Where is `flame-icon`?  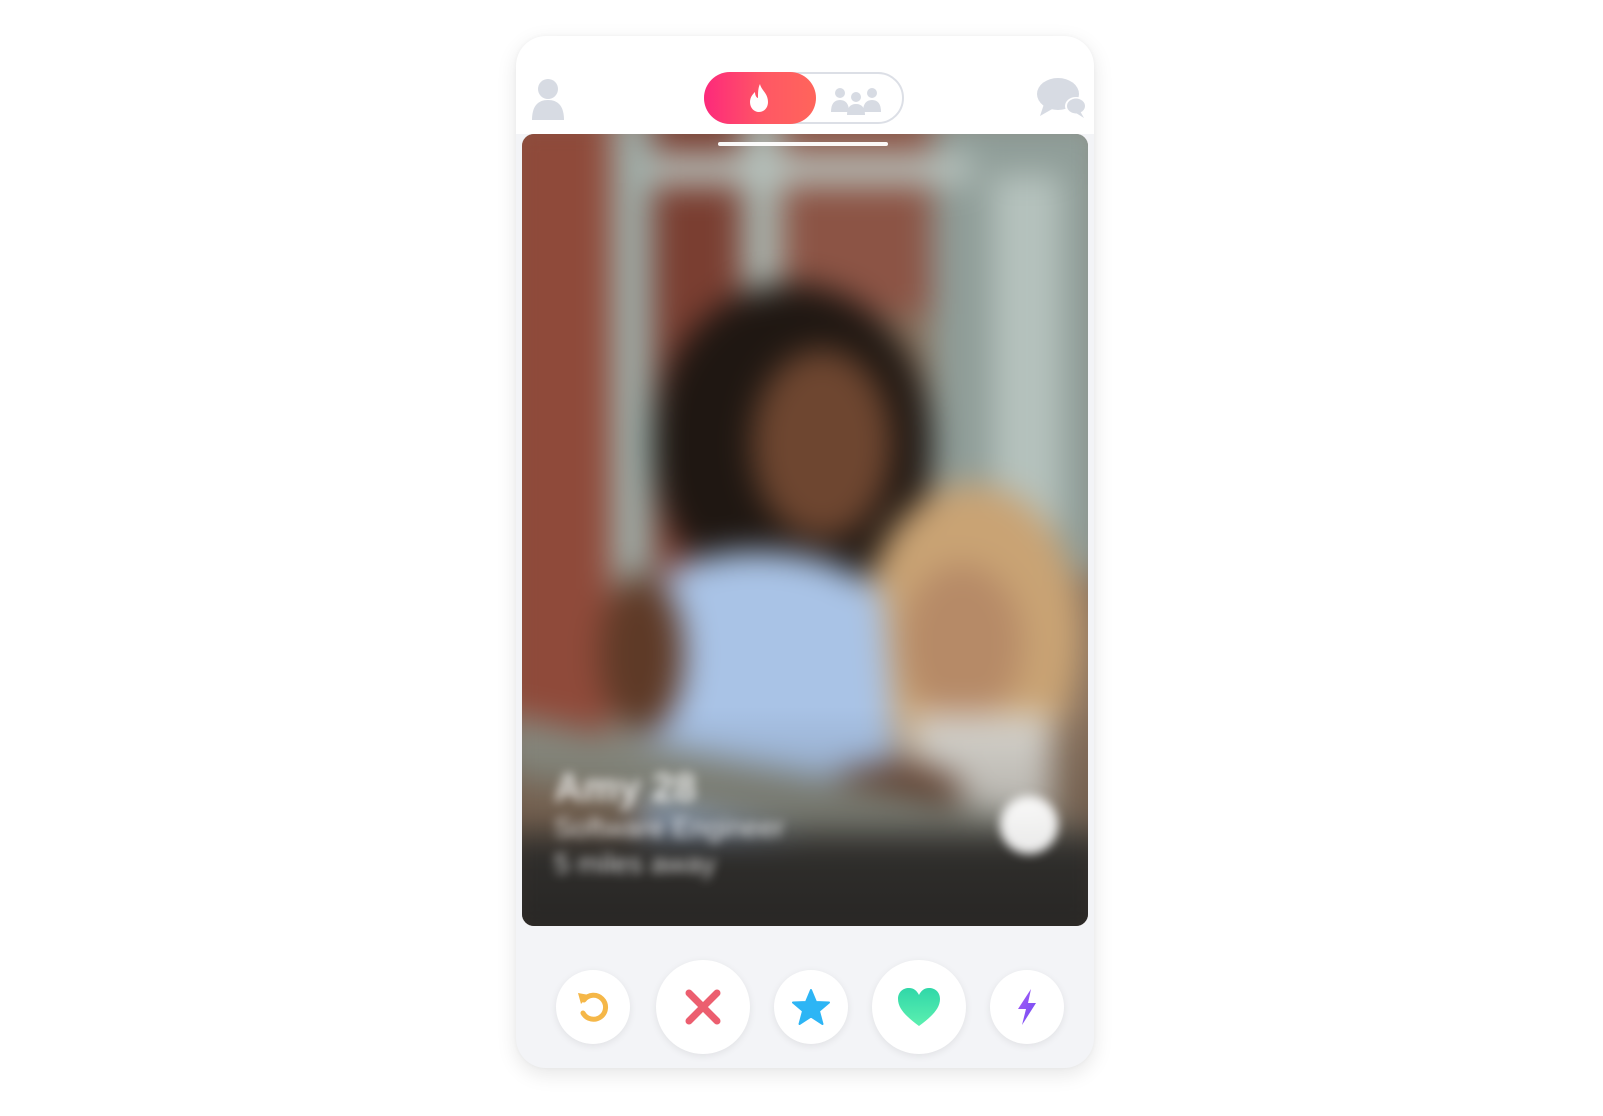 flame-icon is located at coordinates (759, 98).